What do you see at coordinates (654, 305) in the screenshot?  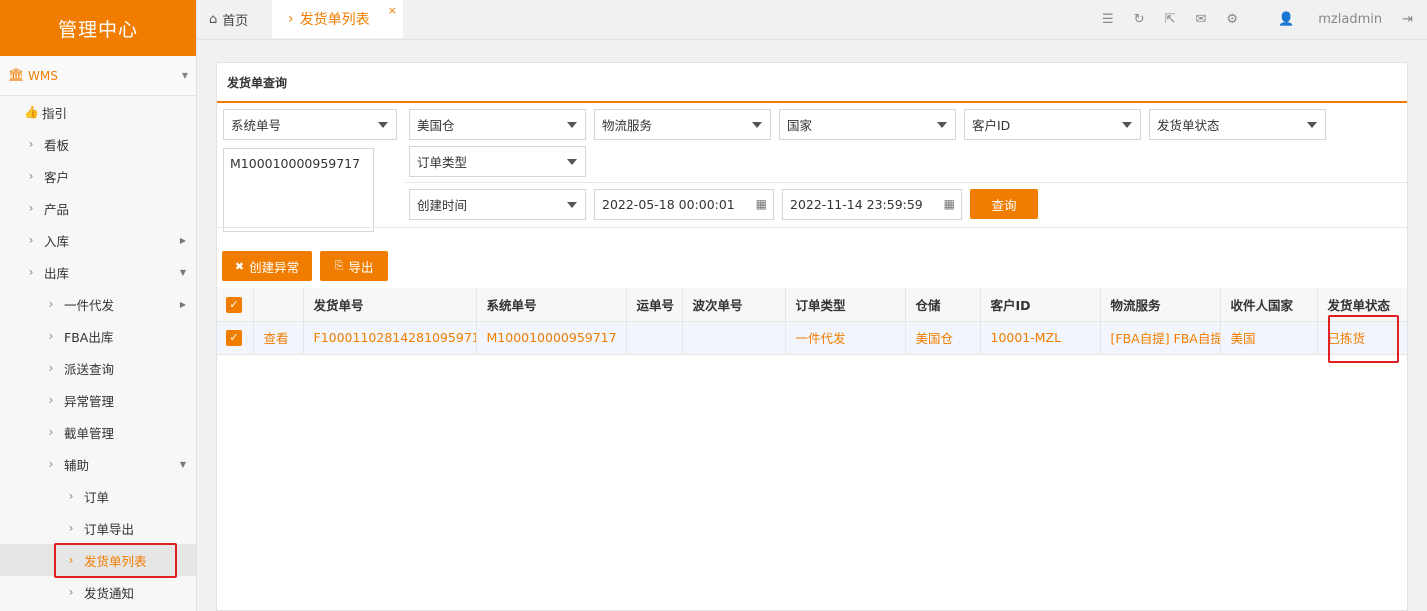 I see `column-header-waybill-no: 运单号` at bounding box center [654, 305].